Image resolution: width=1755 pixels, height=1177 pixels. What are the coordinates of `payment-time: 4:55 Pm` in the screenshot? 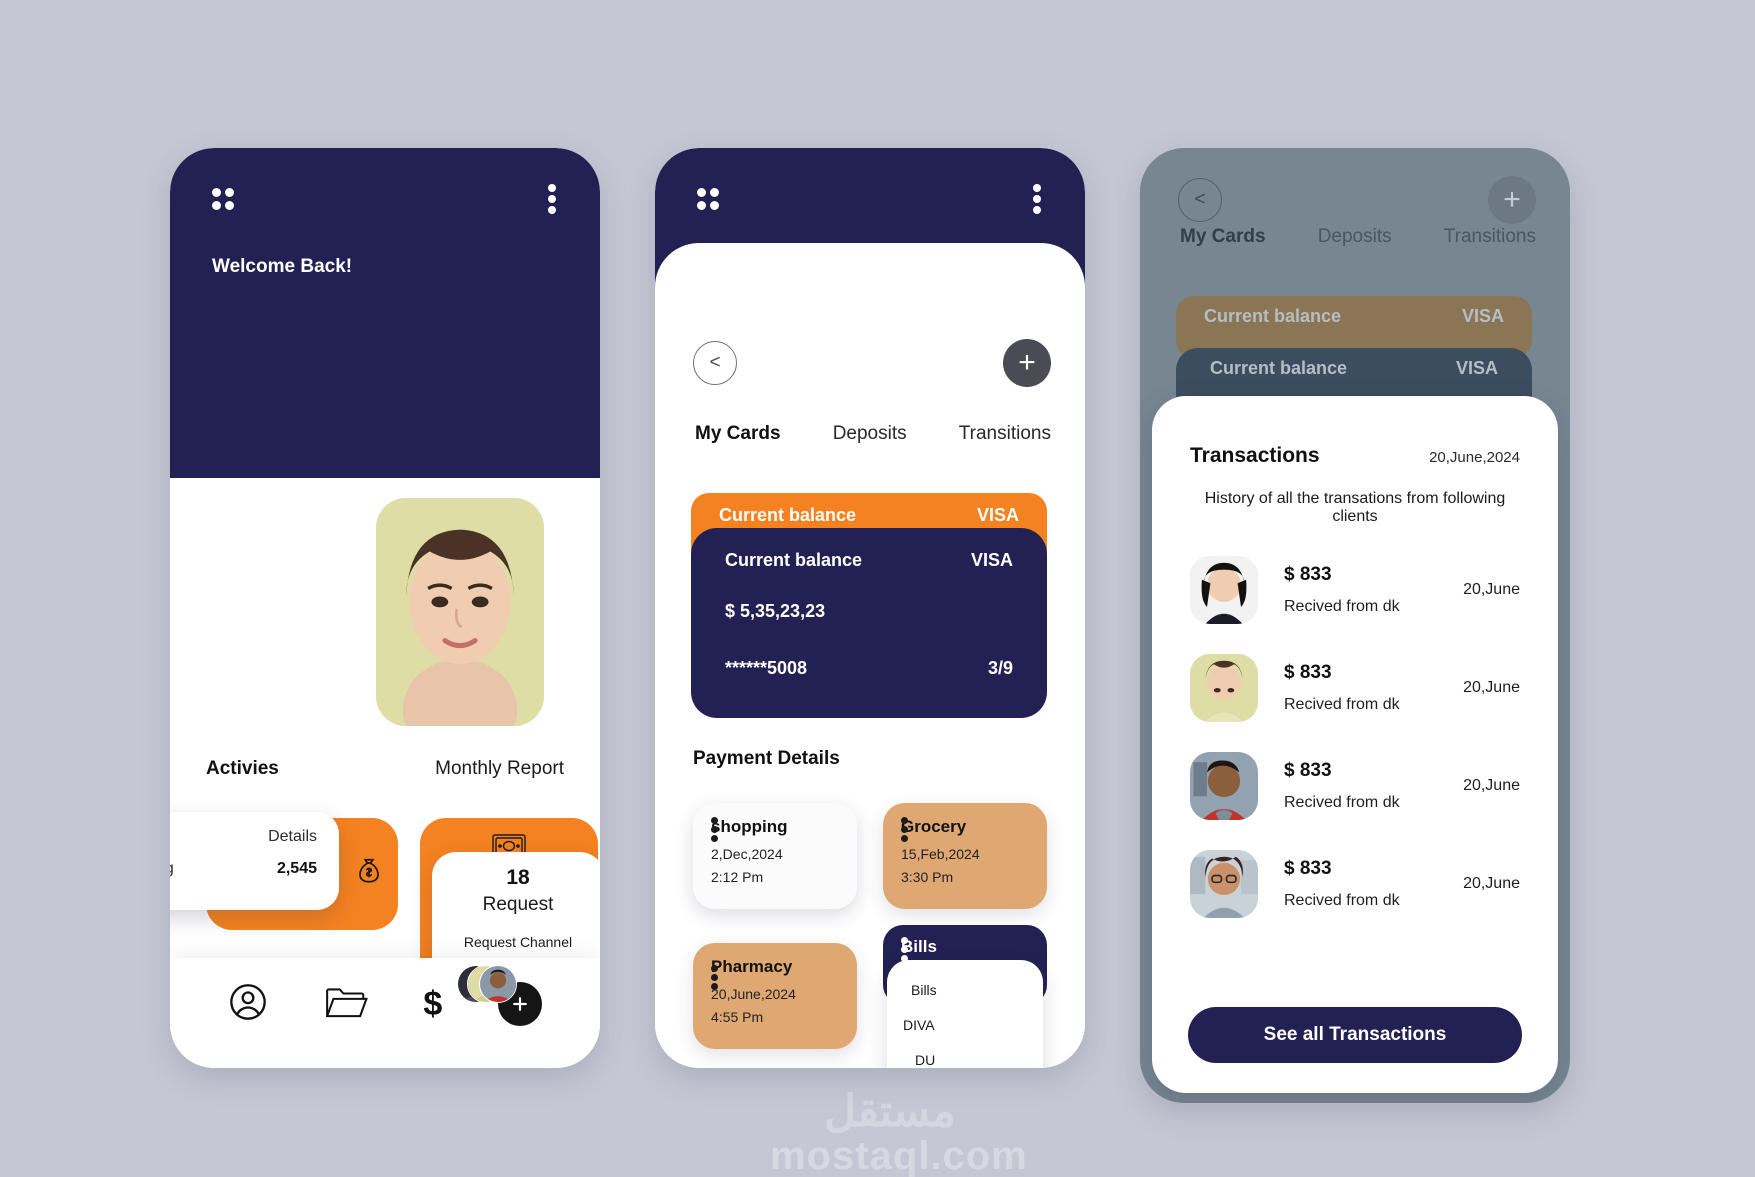 It's located at (737, 1017).